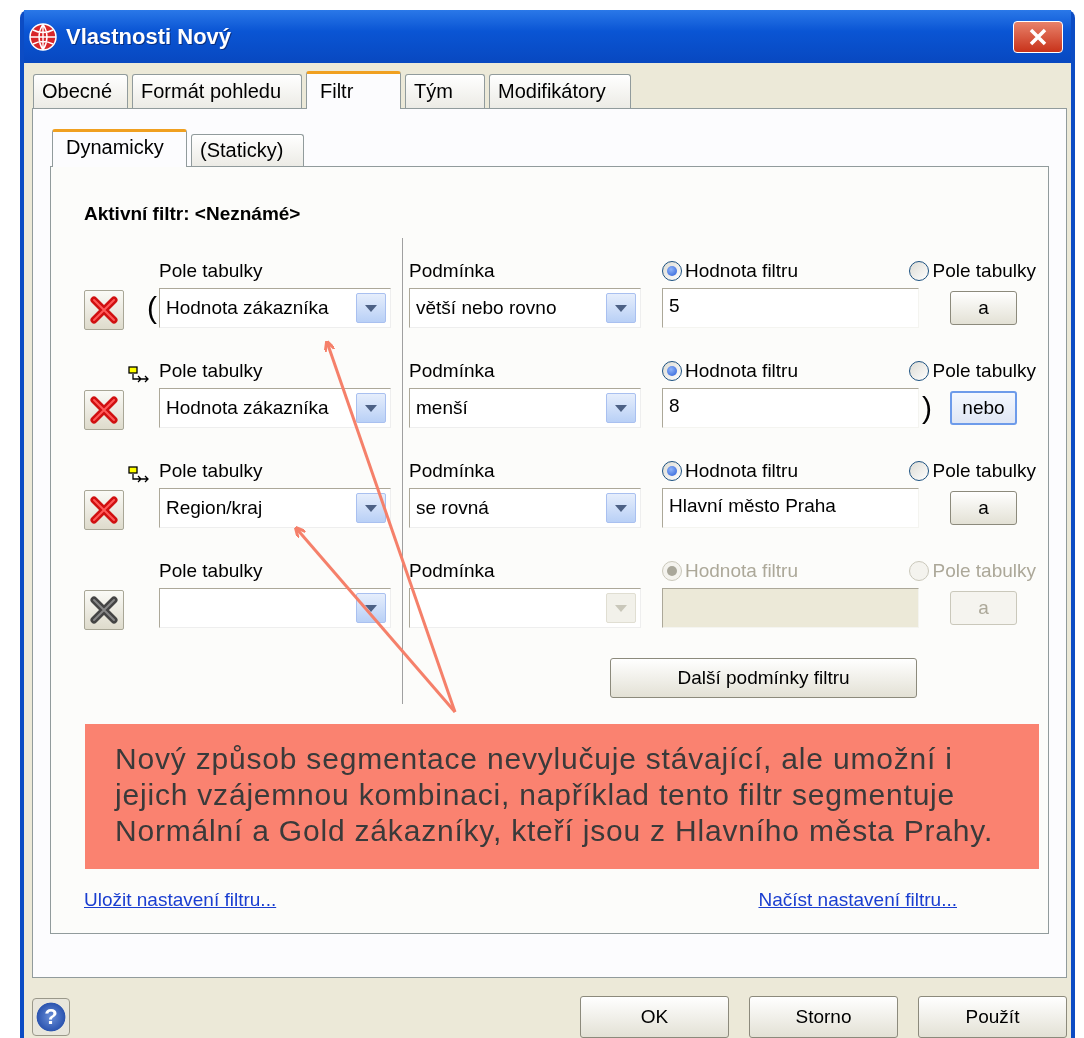 This screenshot has height=1038, width=1084. I want to click on tab: Obecné, so click(80, 91).